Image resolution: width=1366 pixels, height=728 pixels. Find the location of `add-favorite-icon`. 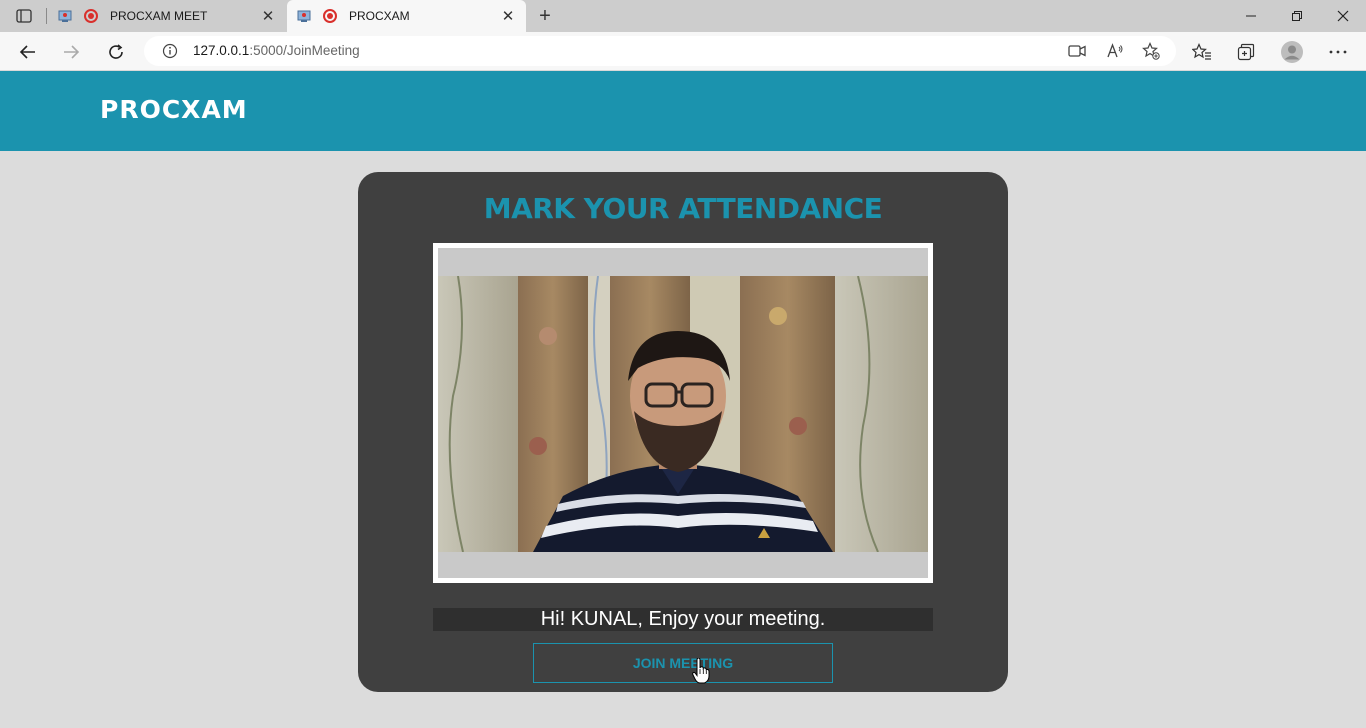

add-favorite-icon is located at coordinates (1151, 51).